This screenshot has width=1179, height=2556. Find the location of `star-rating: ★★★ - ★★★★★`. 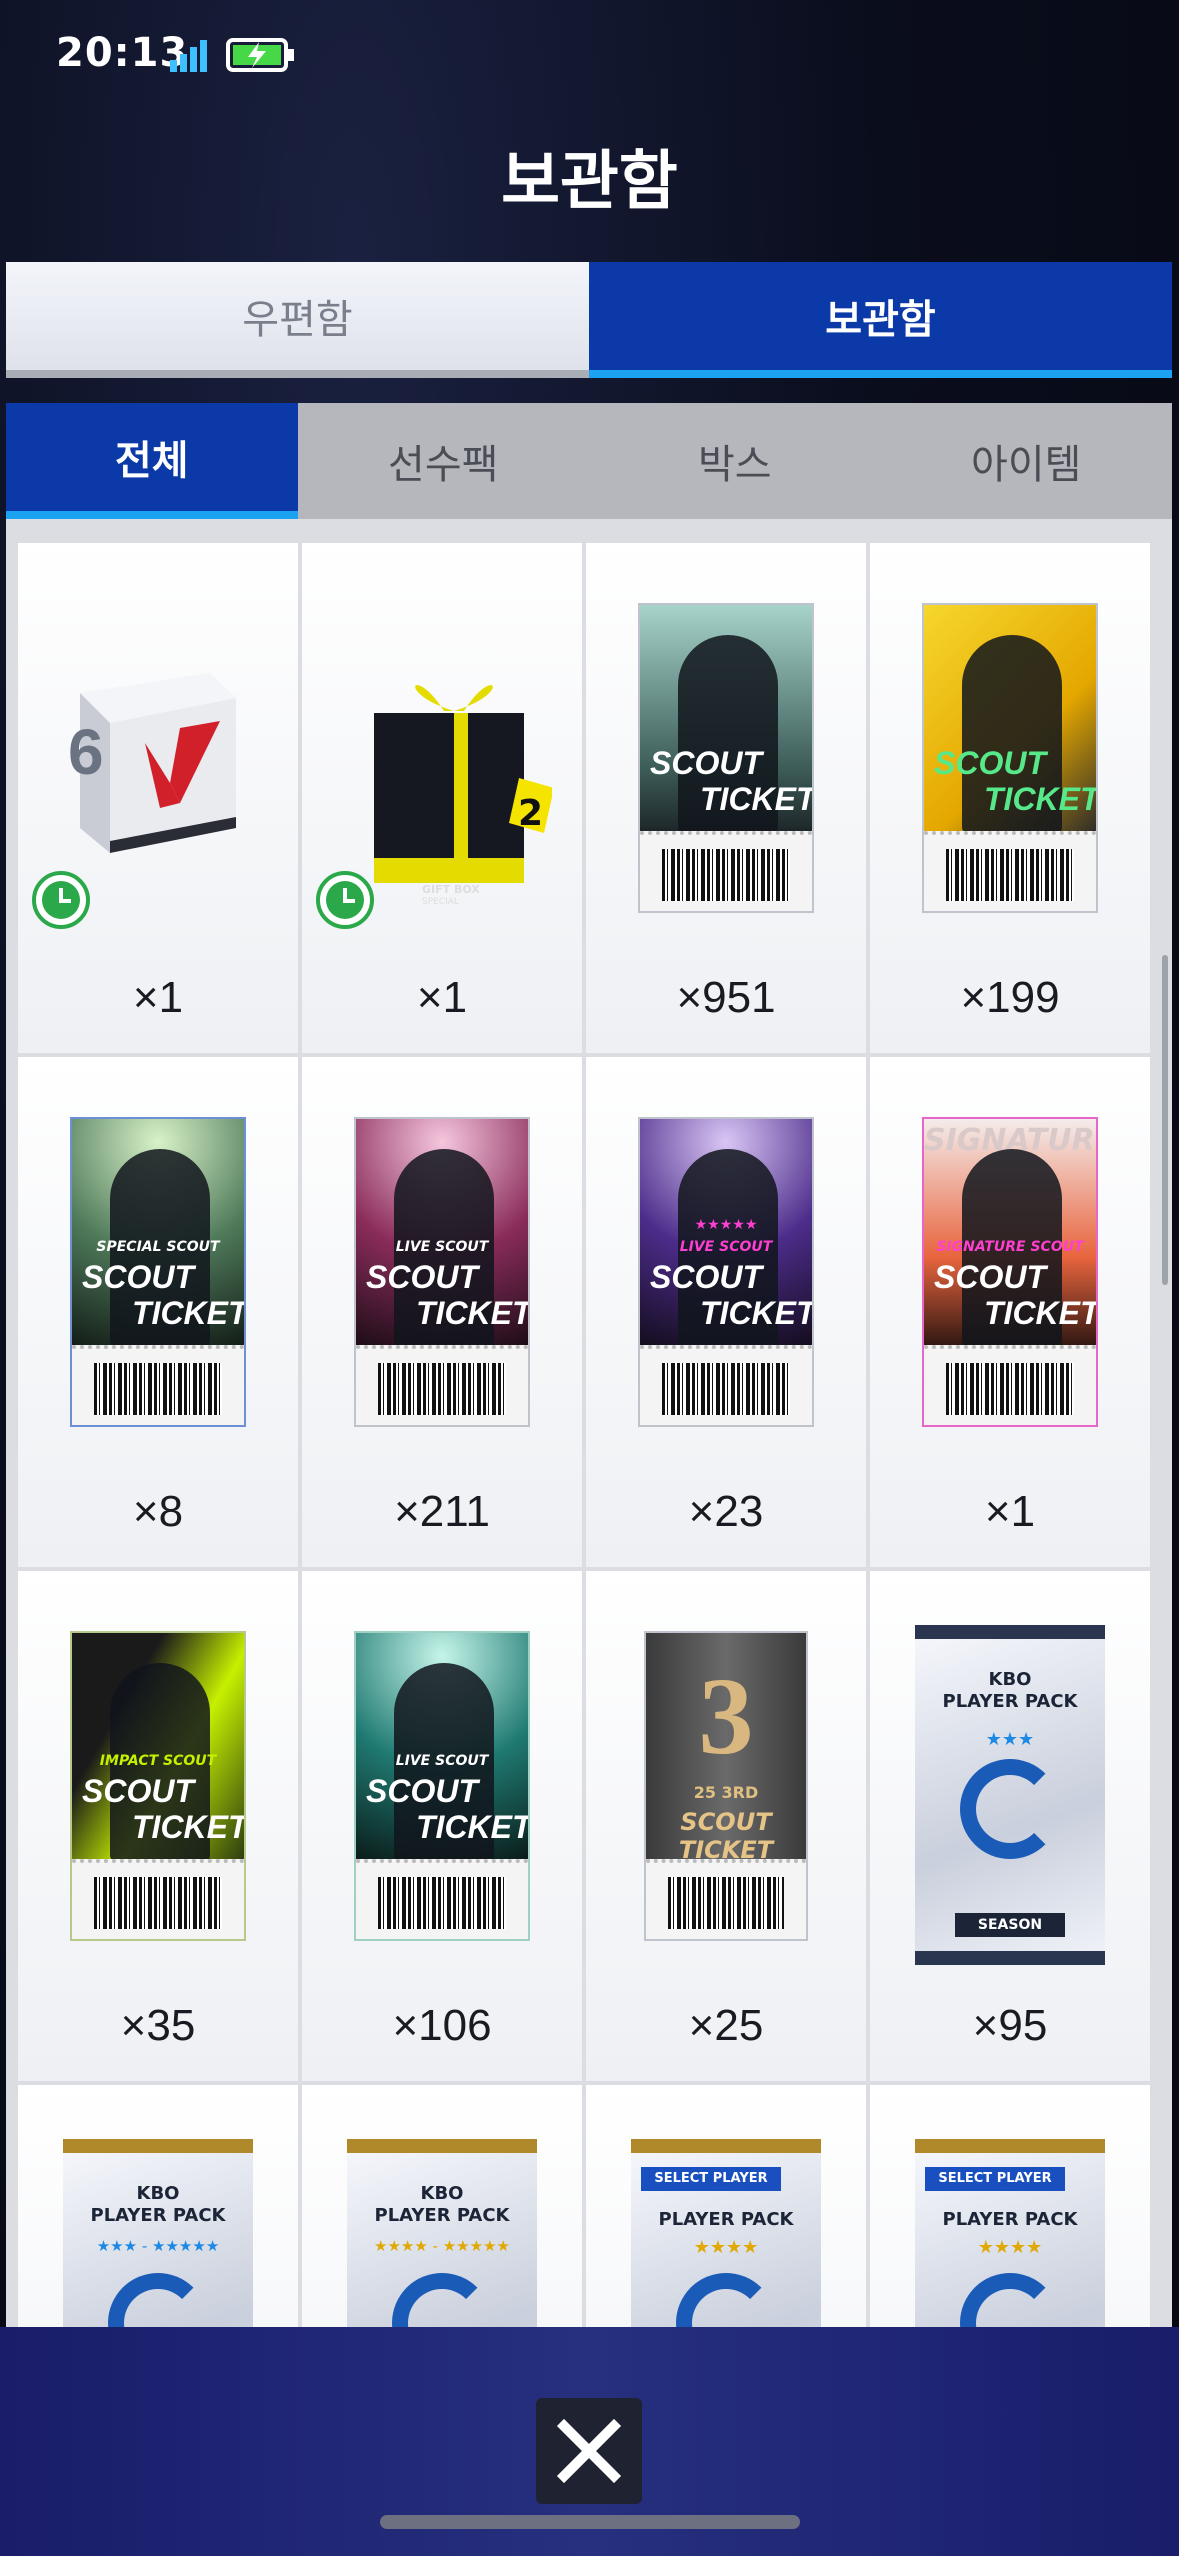

star-rating: ★★★ - ★★★★★ is located at coordinates (158, 2246).